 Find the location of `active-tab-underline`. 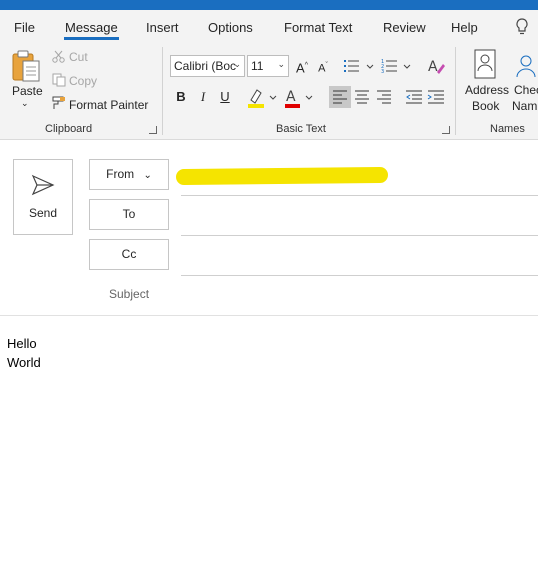

active-tab-underline is located at coordinates (91, 38).